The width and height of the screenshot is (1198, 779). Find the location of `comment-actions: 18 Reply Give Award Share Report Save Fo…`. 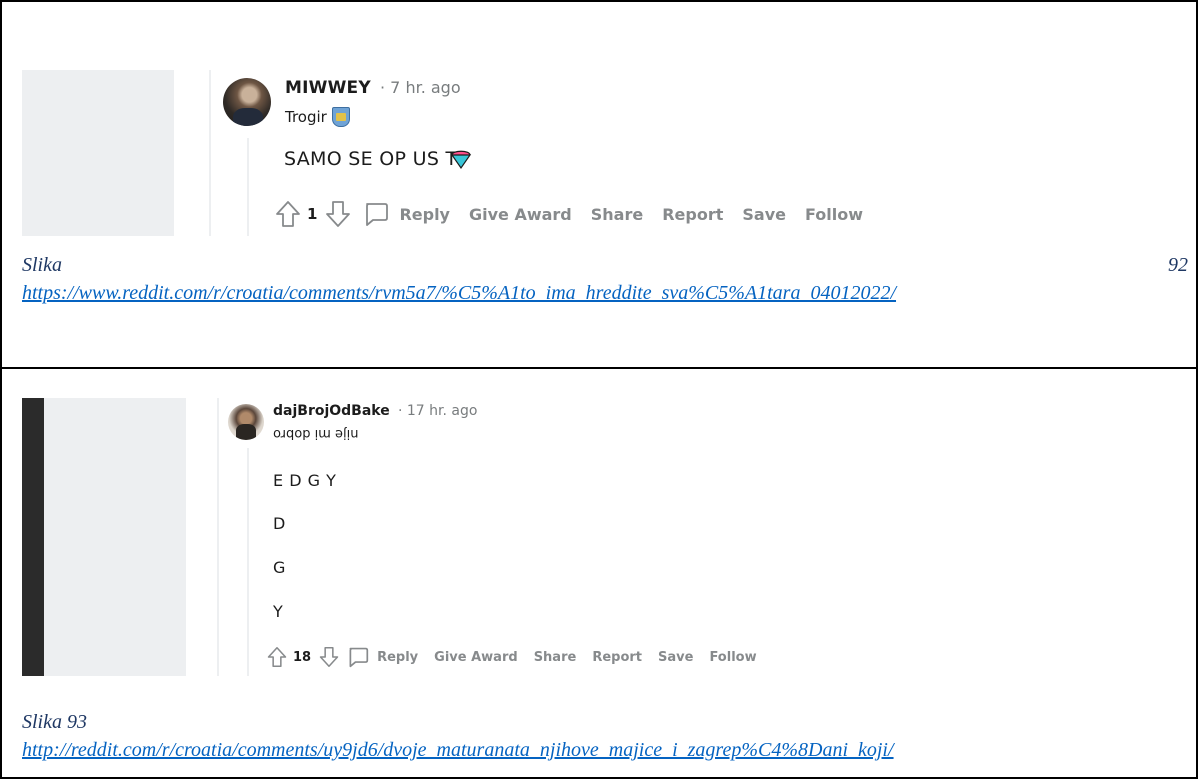

comment-actions: 18 Reply Give Award Share Report Save Fo… is located at coordinates (520, 657).